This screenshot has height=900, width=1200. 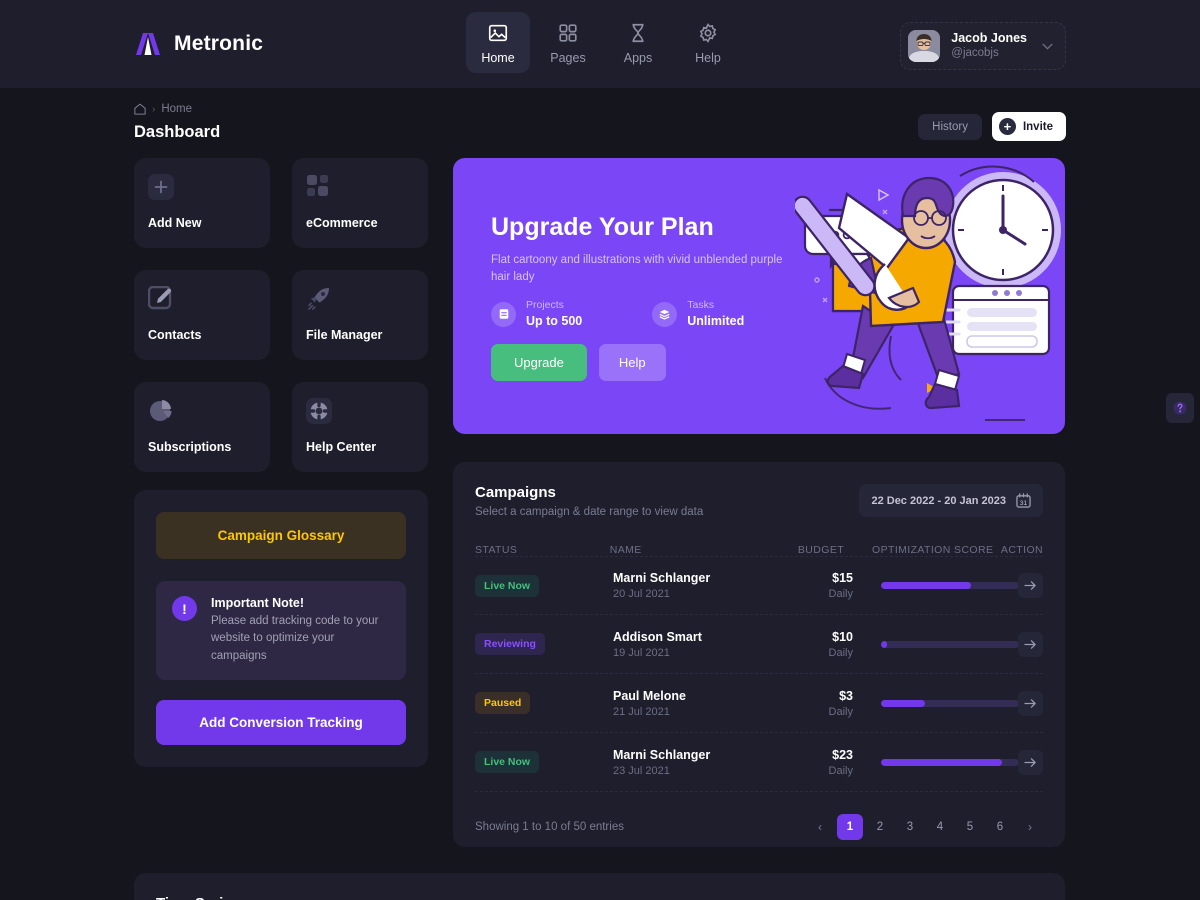 I want to click on pagination-next: ›, so click(x=1030, y=827).